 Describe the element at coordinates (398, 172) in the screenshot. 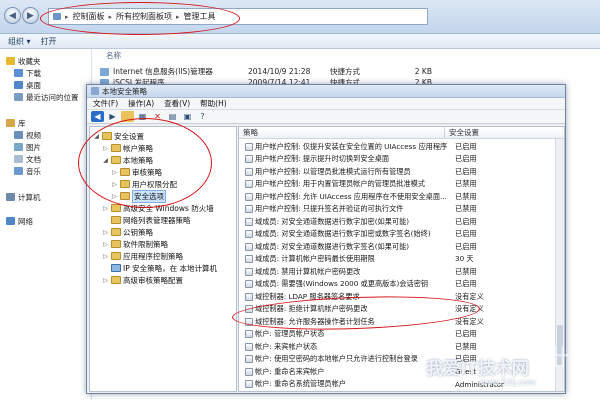

I see `policy-row: 用户帐户控制: 以管理员批准模式运行所有管理员 已启用` at that location.